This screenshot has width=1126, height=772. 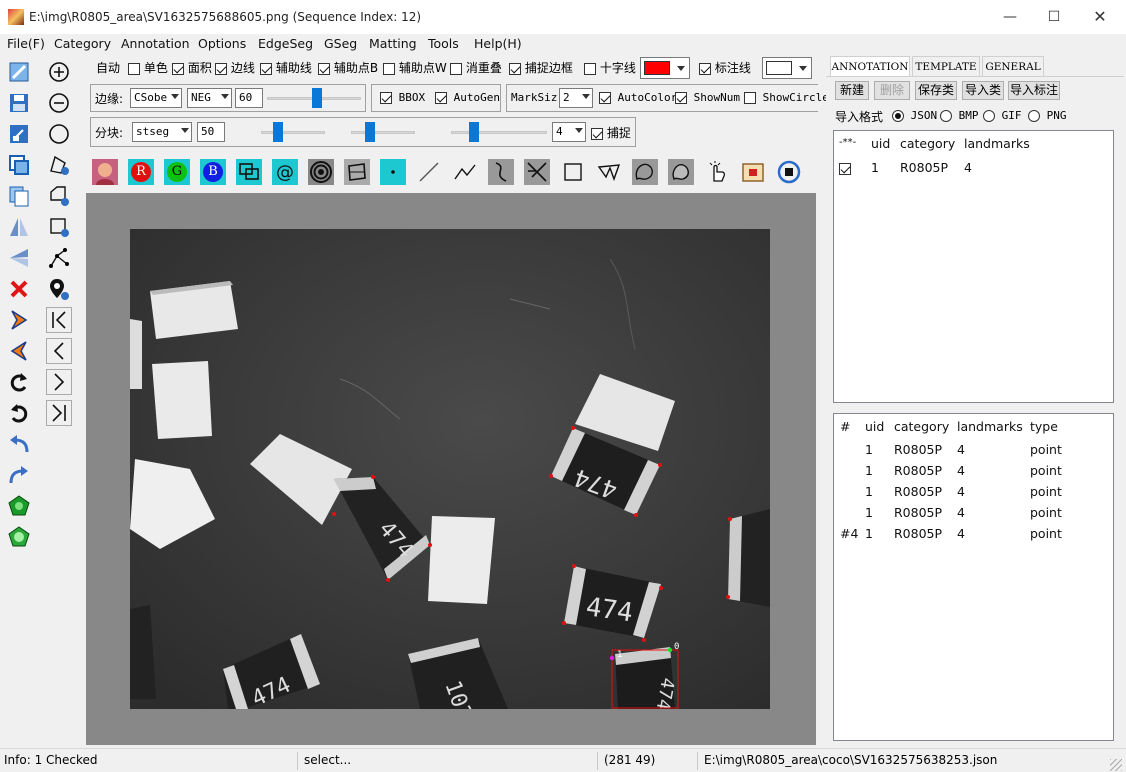 What do you see at coordinates (1054, 17) in the screenshot?
I see `maximize-button: ☐` at bounding box center [1054, 17].